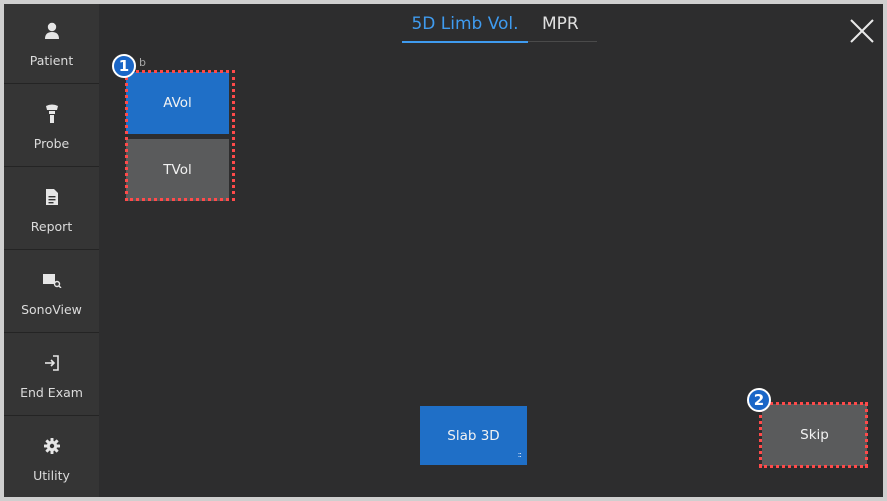 This screenshot has height=501, width=887. Describe the element at coordinates (51, 293) in the screenshot. I see `sidebar-item-sonoview: SonoView` at that location.